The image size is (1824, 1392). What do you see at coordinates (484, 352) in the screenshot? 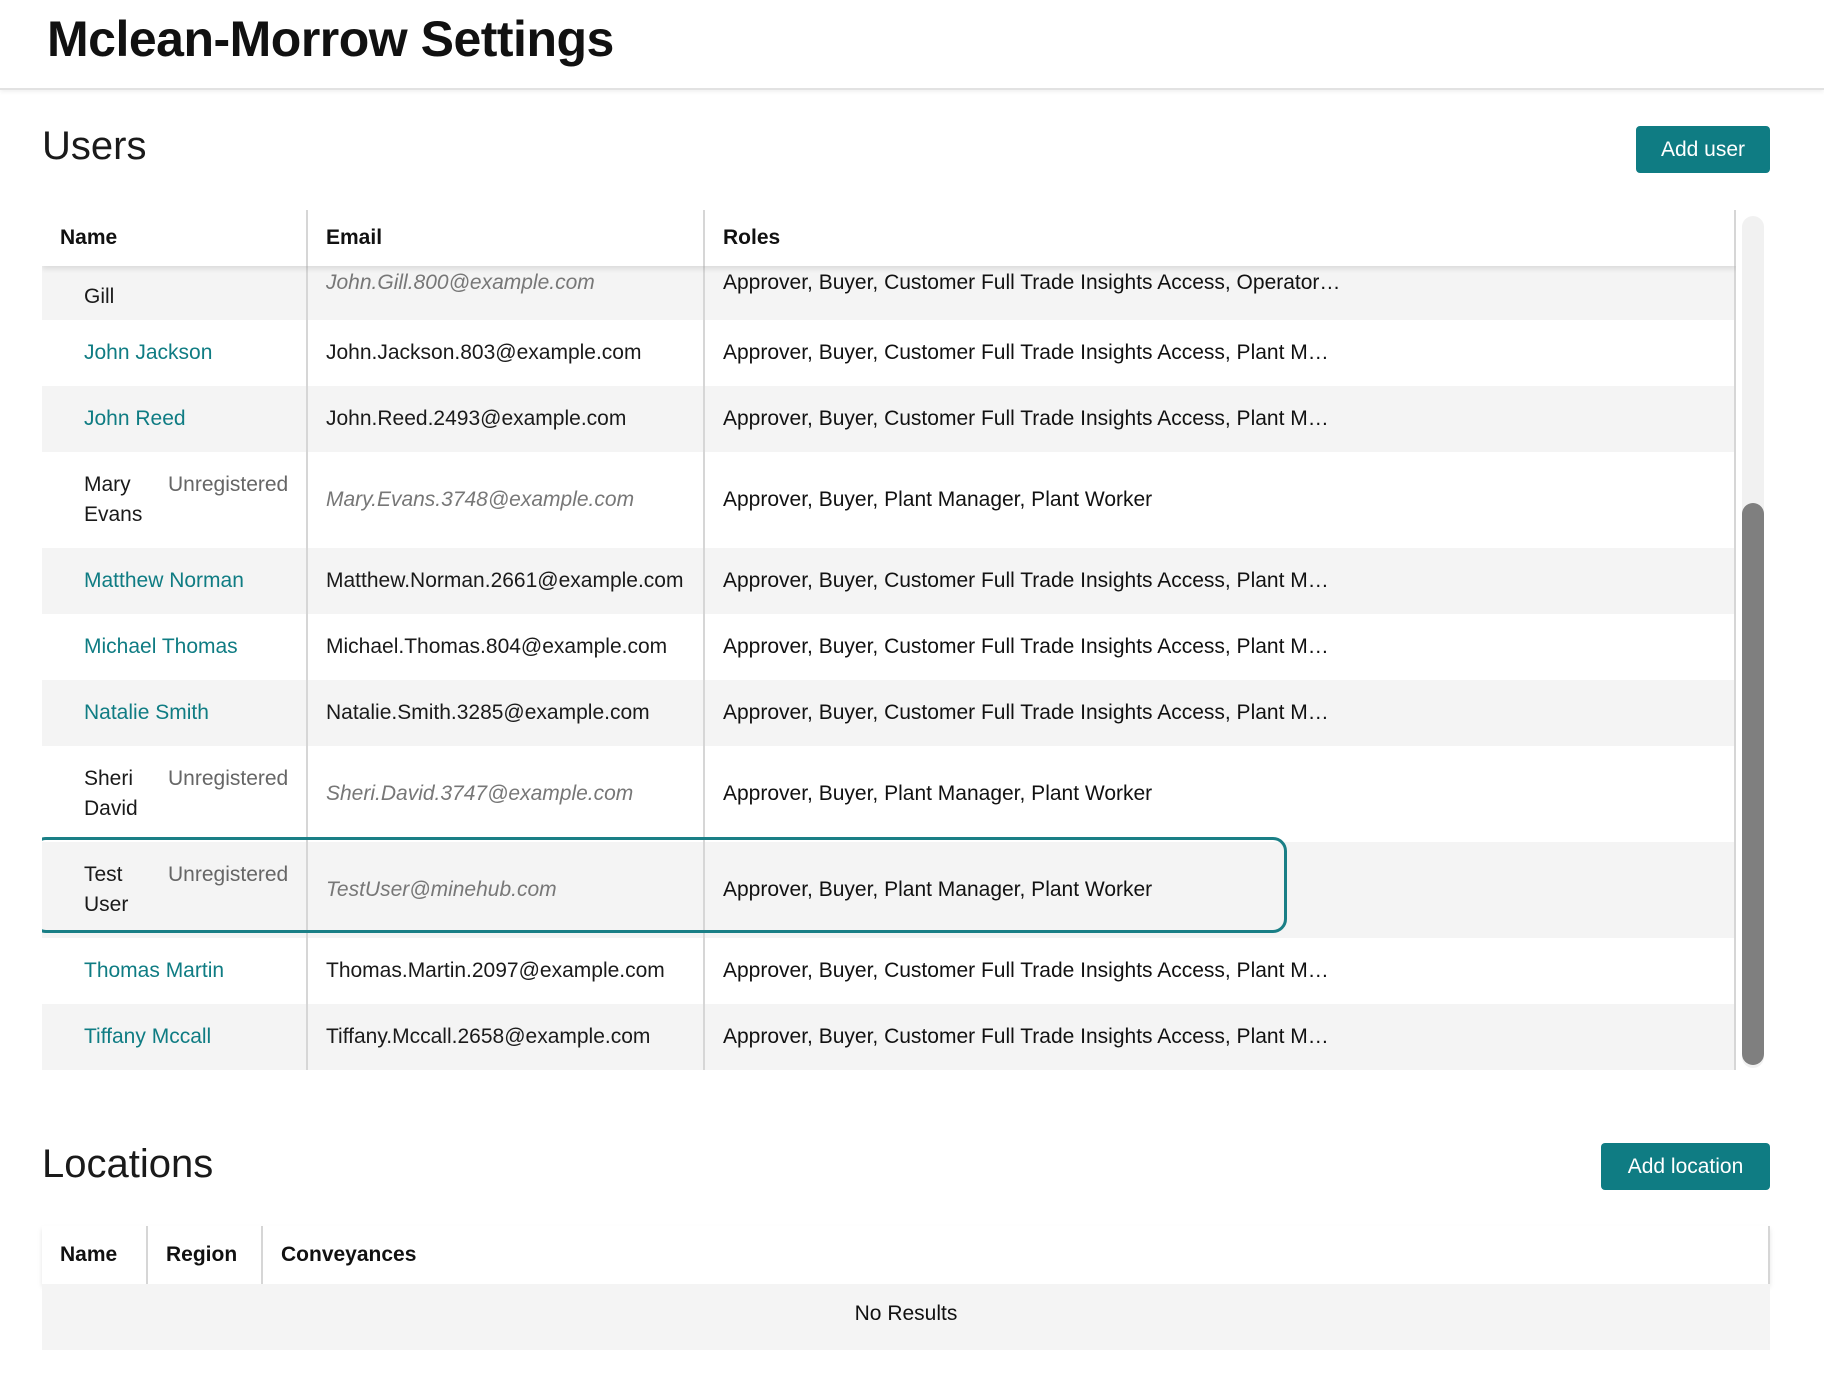
I see `user-email: John.Jackson.803@example.com` at bounding box center [484, 352].